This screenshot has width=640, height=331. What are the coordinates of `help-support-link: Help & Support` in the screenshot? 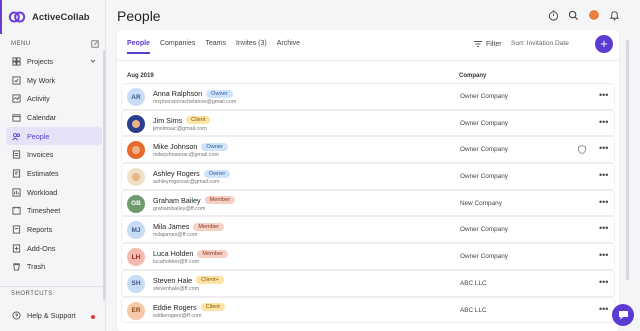 It's located at (44, 315).